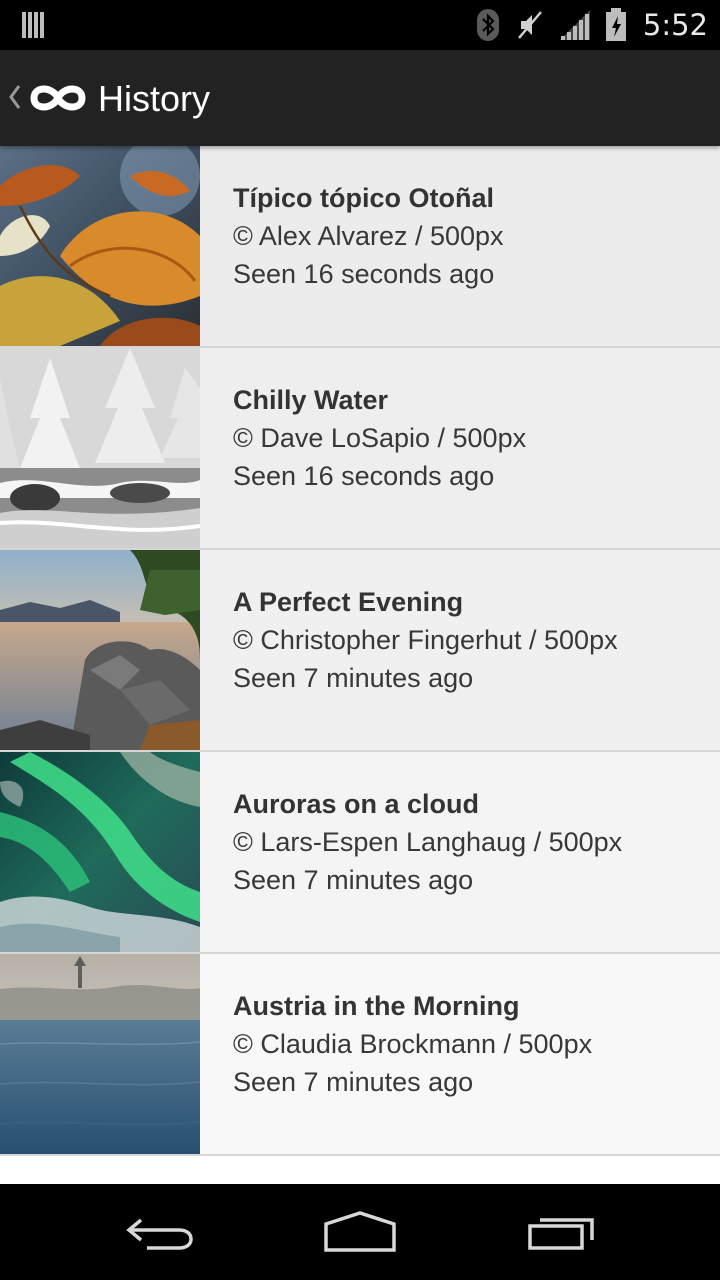  I want to click on back-chevron-icon, so click(15, 97).